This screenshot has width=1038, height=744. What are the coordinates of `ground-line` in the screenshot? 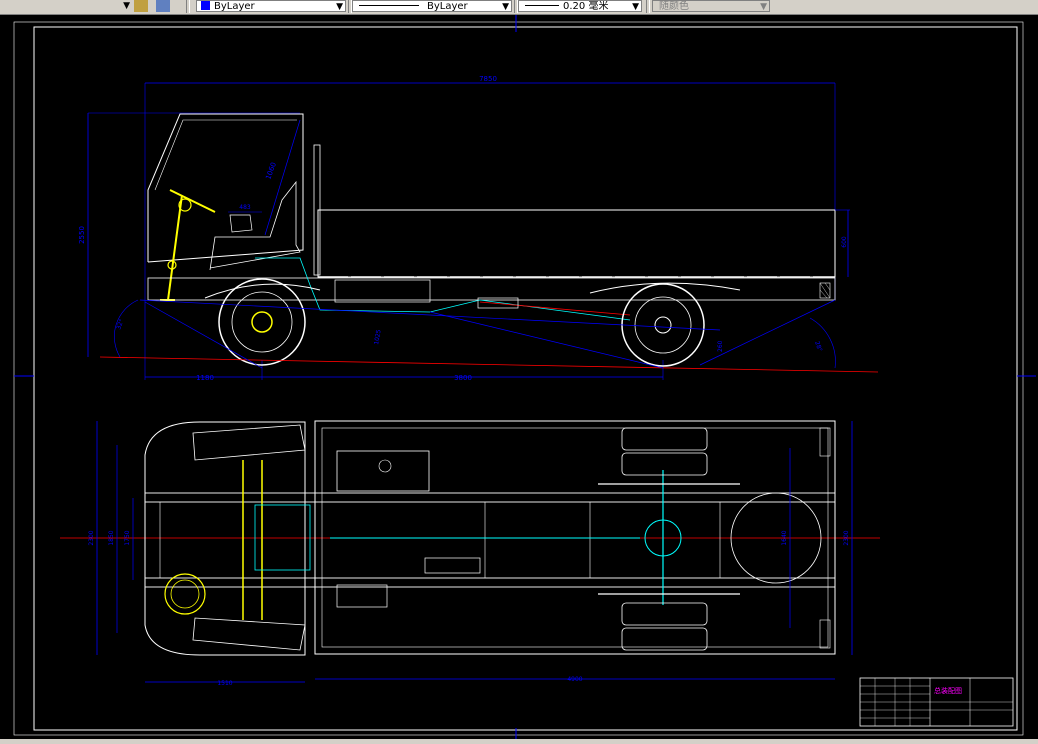 It's located at (489, 364).